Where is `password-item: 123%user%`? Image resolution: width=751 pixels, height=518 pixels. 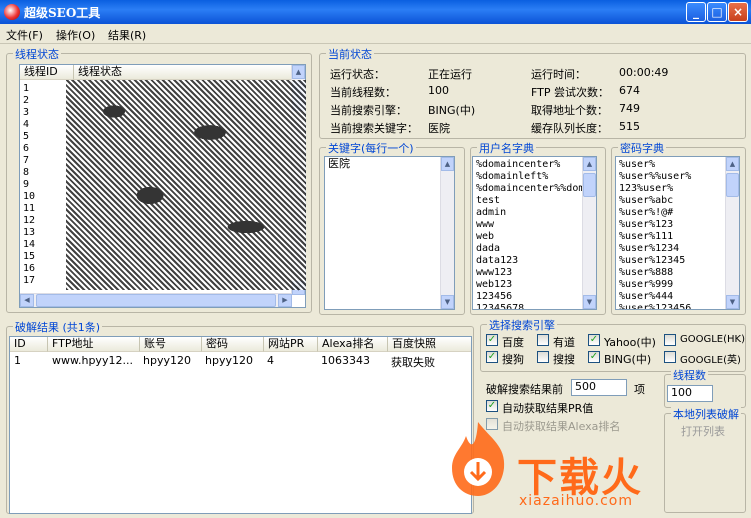
password-item: 123%user% is located at coordinates (646, 188).